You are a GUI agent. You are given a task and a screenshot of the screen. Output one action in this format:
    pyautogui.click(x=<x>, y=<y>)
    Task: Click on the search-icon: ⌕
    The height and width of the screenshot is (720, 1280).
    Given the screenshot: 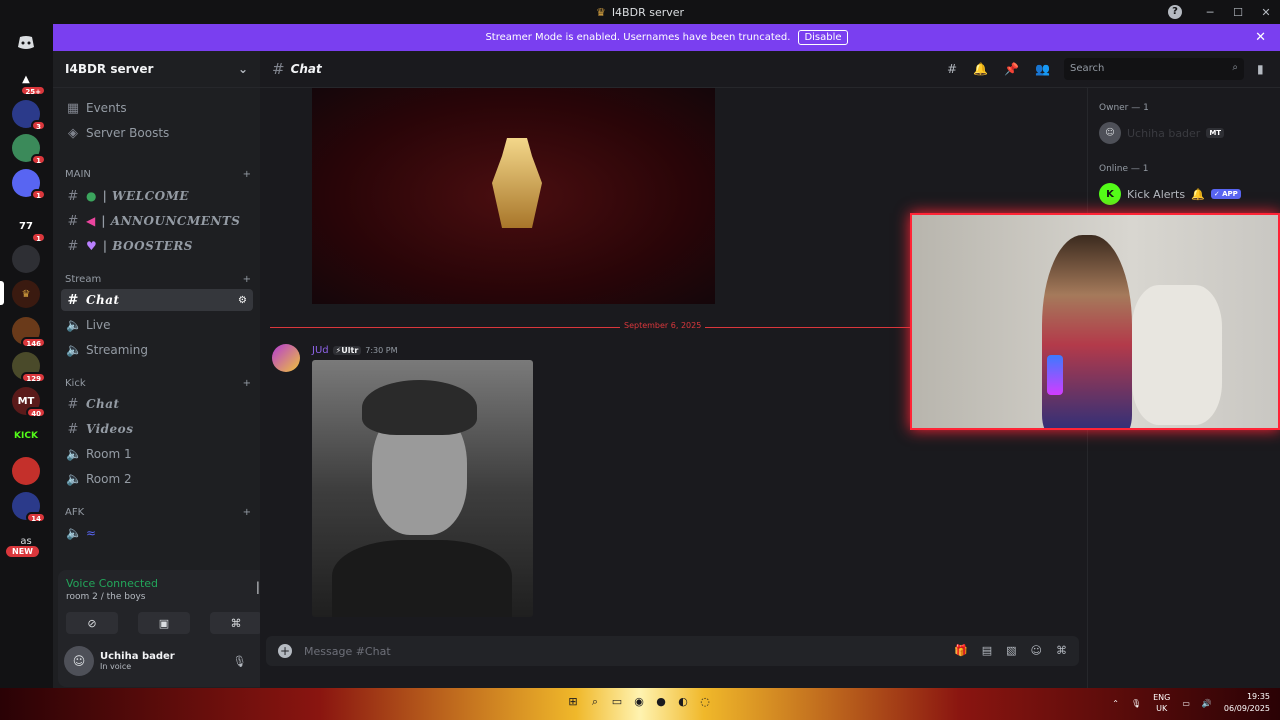 What is the action you would take?
    pyautogui.click(x=595, y=703)
    